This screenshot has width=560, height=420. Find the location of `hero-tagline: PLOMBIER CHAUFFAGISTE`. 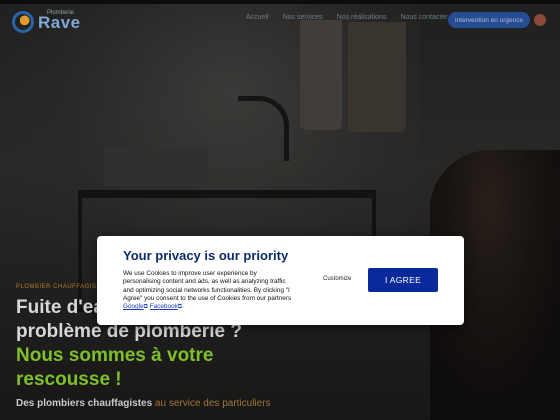

hero-tagline: PLOMBIER CHAUFFAGISTE is located at coordinates (61, 287).